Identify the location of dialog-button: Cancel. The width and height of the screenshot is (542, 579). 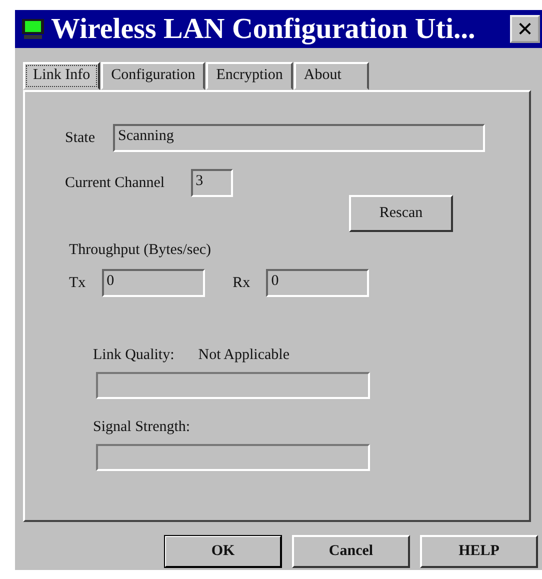
(351, 551).